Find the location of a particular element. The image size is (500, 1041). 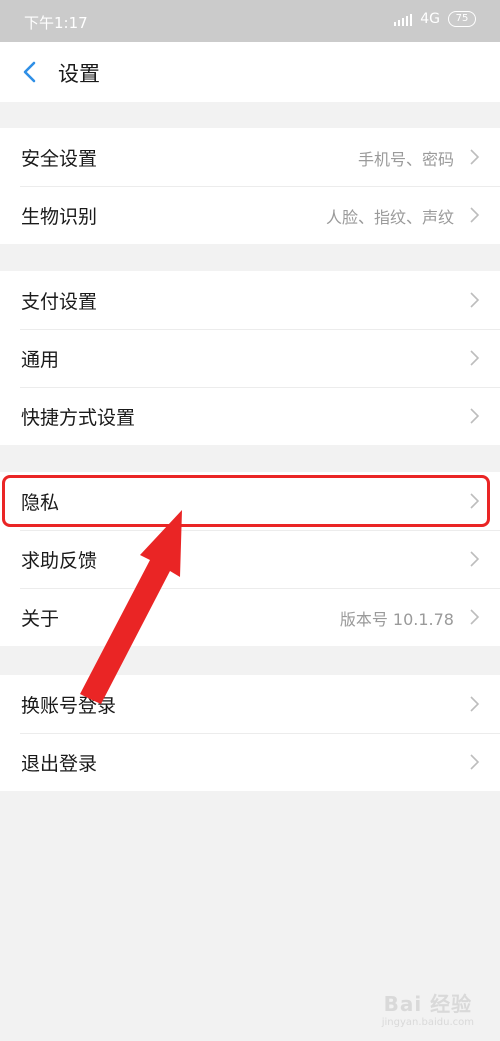

highlight-box is located at coordinates (246, 501).